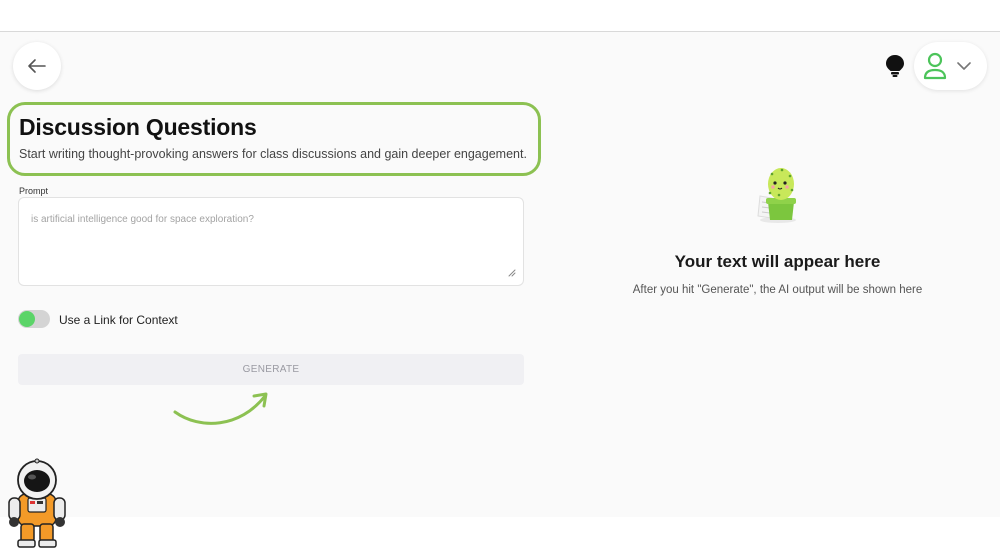  What do you see at coordinates (118, 320) in the screenshot?
I see `link-context-label: Use a Link for Context` at bounding box center [118, 320].